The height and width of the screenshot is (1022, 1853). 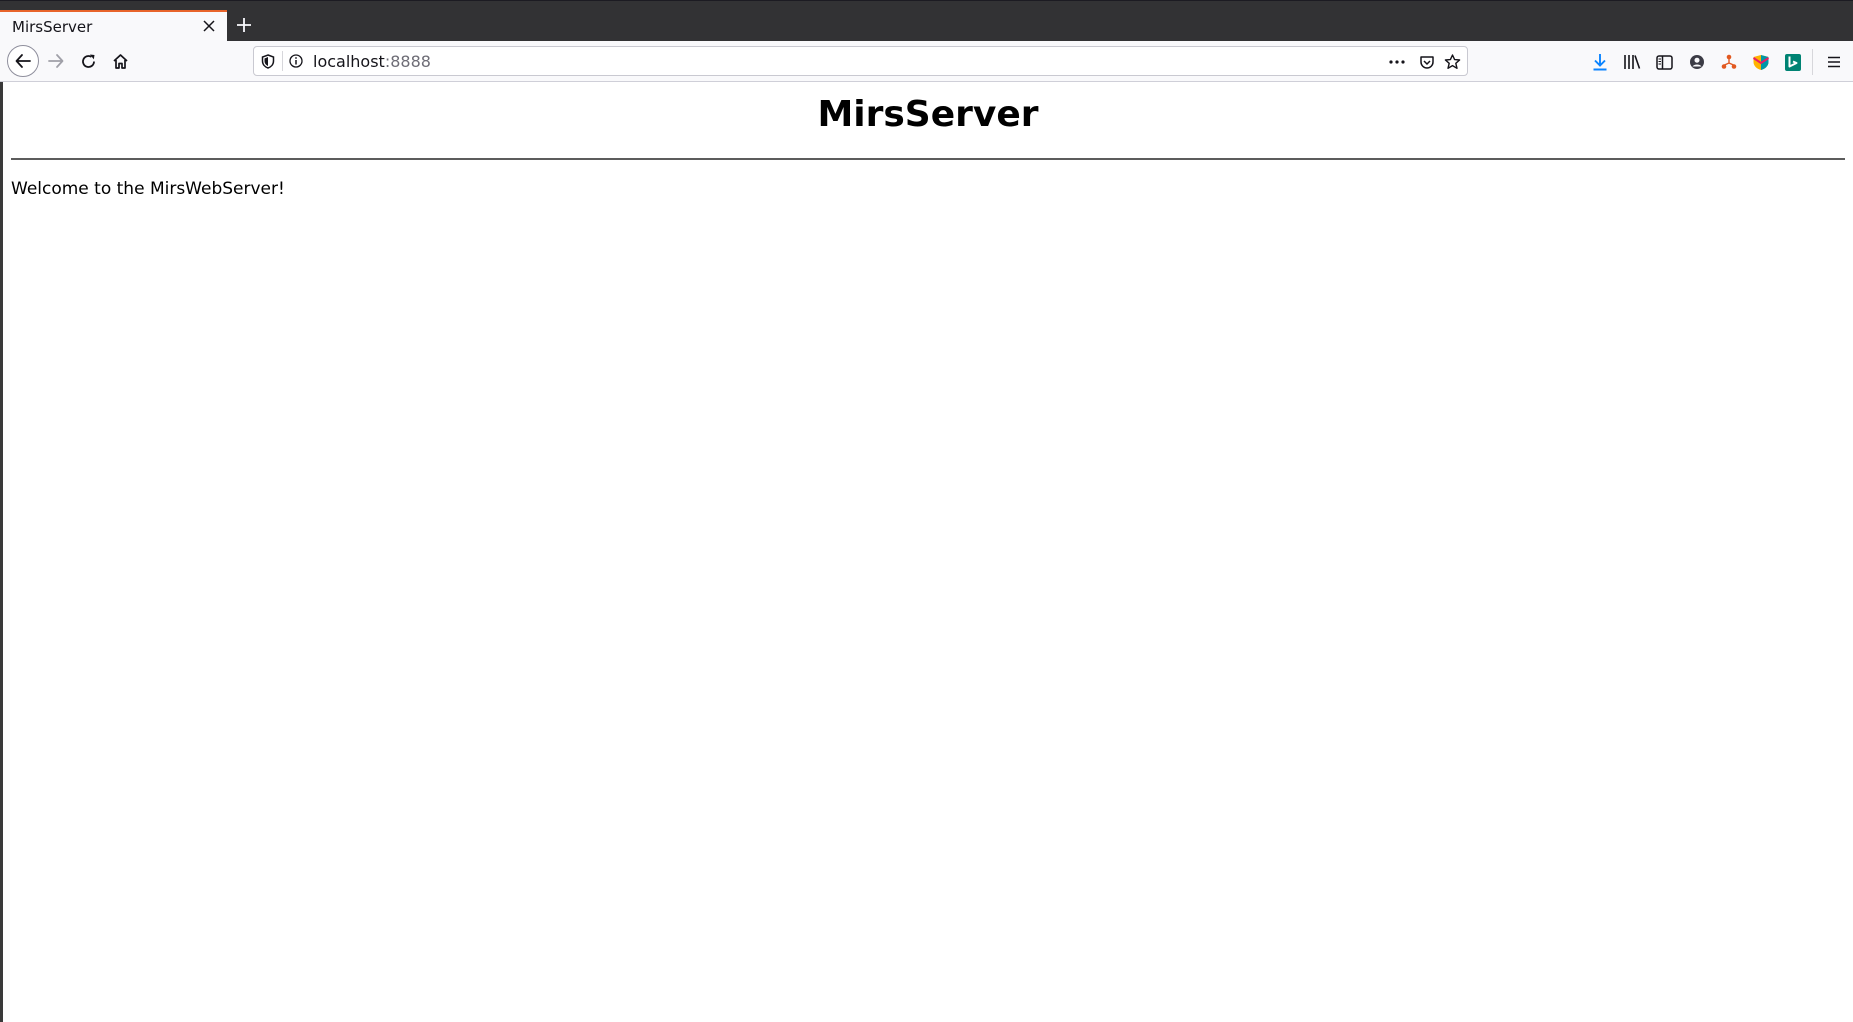 What do you see at coordinates (1452, 62) in the screenshot?
I see `star-icon` at bounding box center [1452, 62].